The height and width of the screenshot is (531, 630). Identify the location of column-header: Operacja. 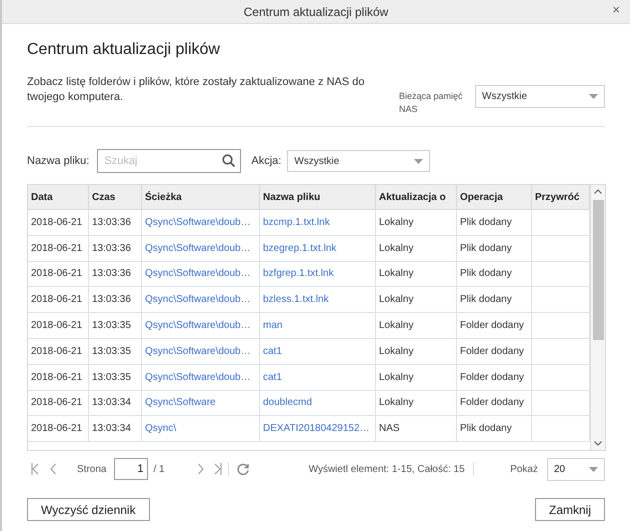
(494, 197).